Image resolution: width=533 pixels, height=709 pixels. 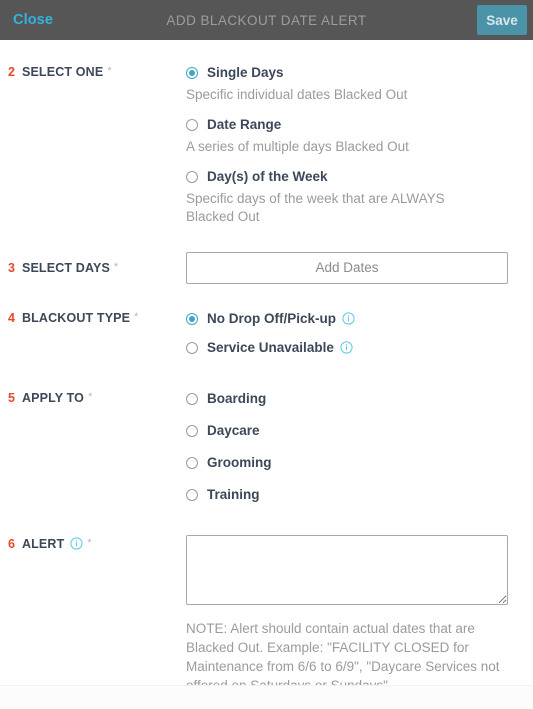 What do you see at coordinates (11, 398) in the screenshot?
I see `section-number: 5` at bounding box center [11, 398].